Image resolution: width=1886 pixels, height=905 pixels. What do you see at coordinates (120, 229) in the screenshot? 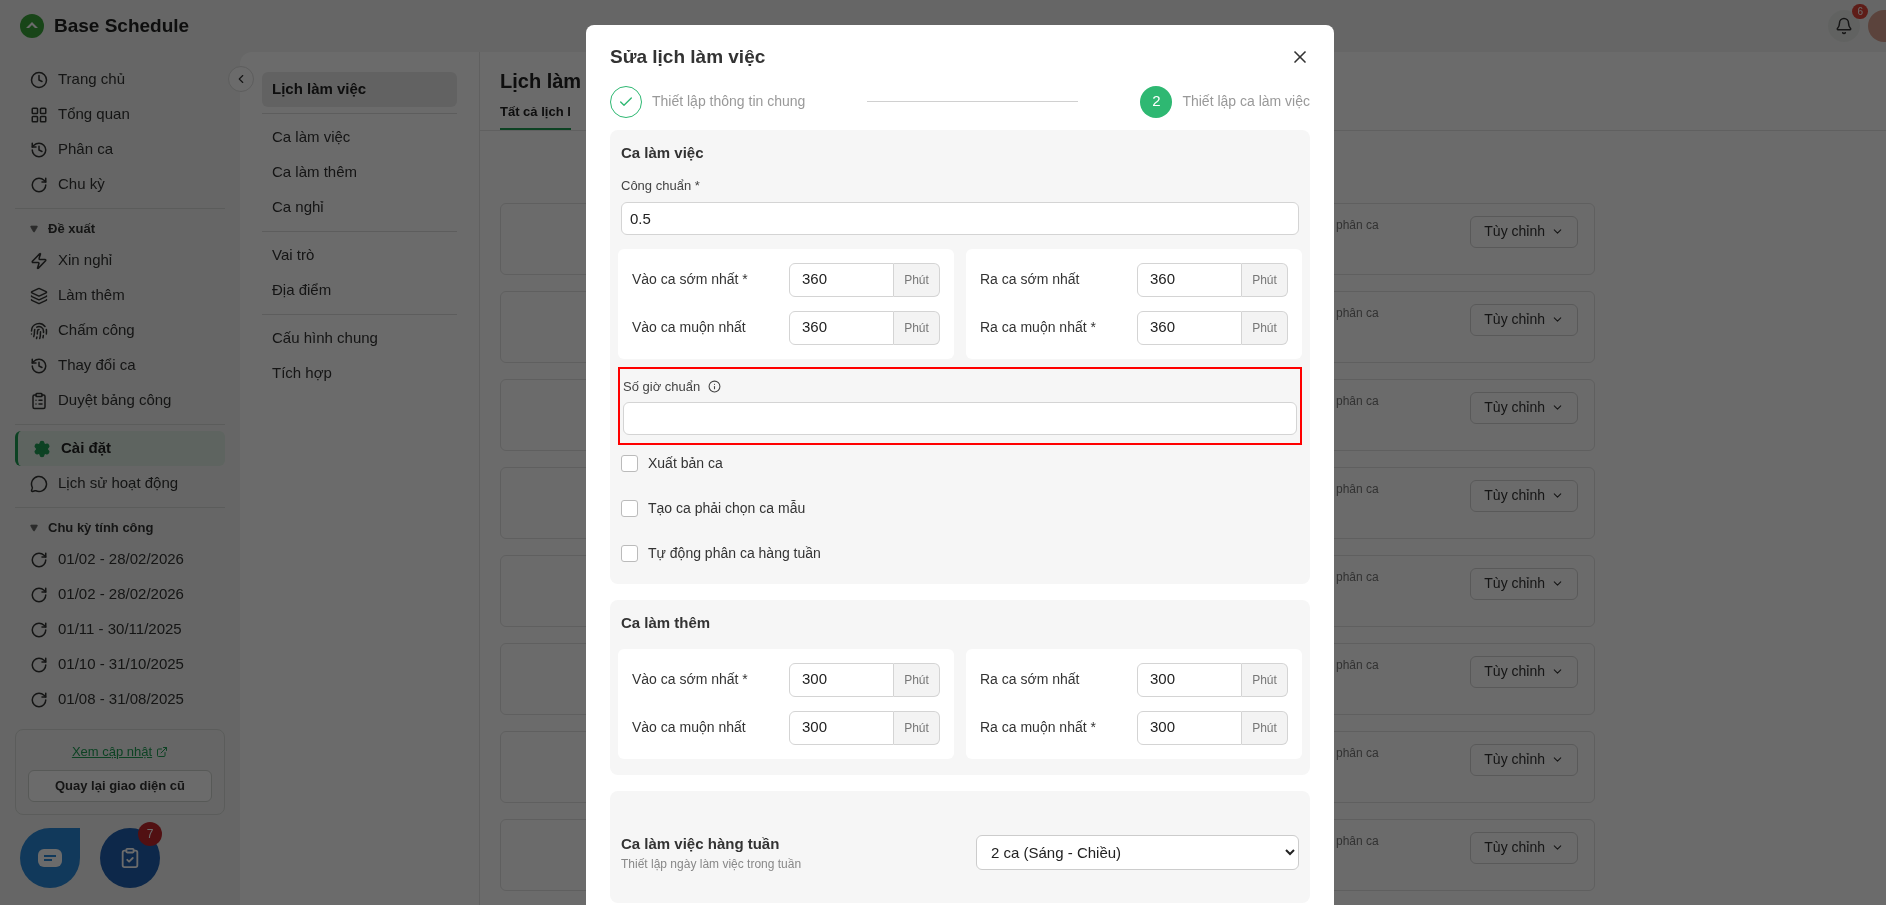
I see `section-heading: Đề xuất` at bounding box center [120, 229].